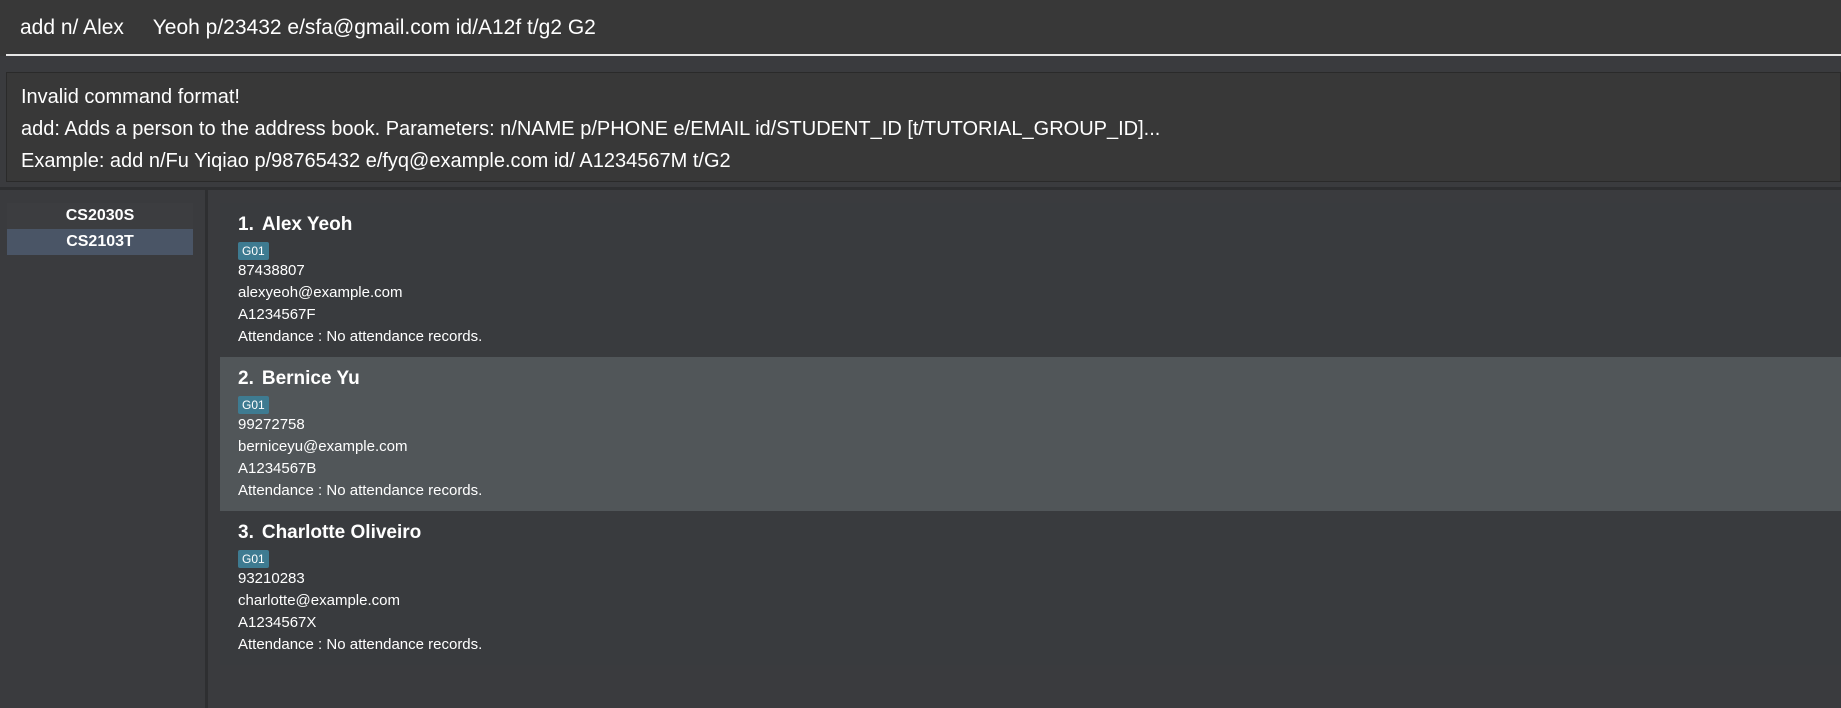 The image size is (1841, 708). I want to click on person-phone: 93210283, so click(271, 578).